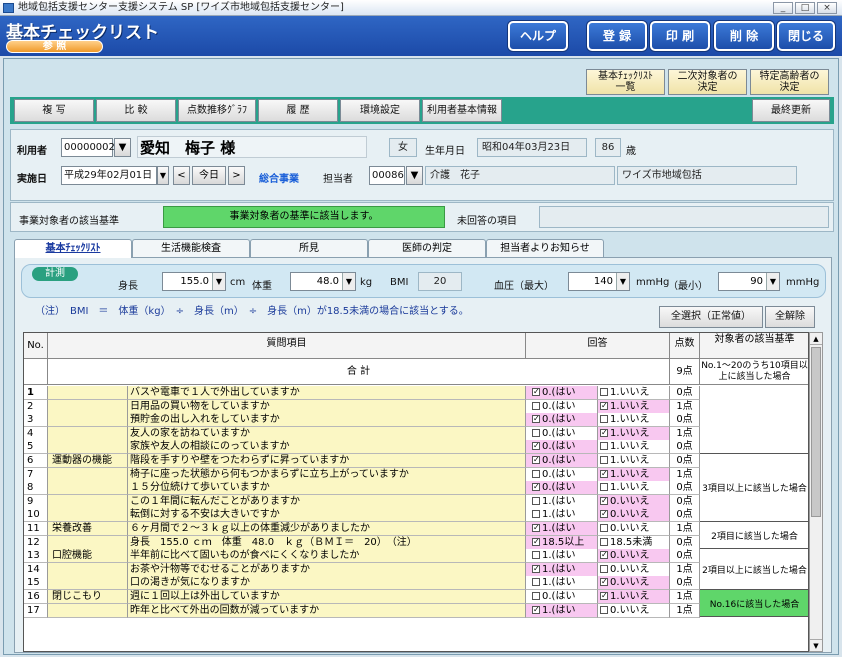 This screenshot has height=657, width=842. What do you see at coordinates (194, 281) in the screenshot?
I see `height-field: 155.0 ▼` at bounding box center [194, 281].